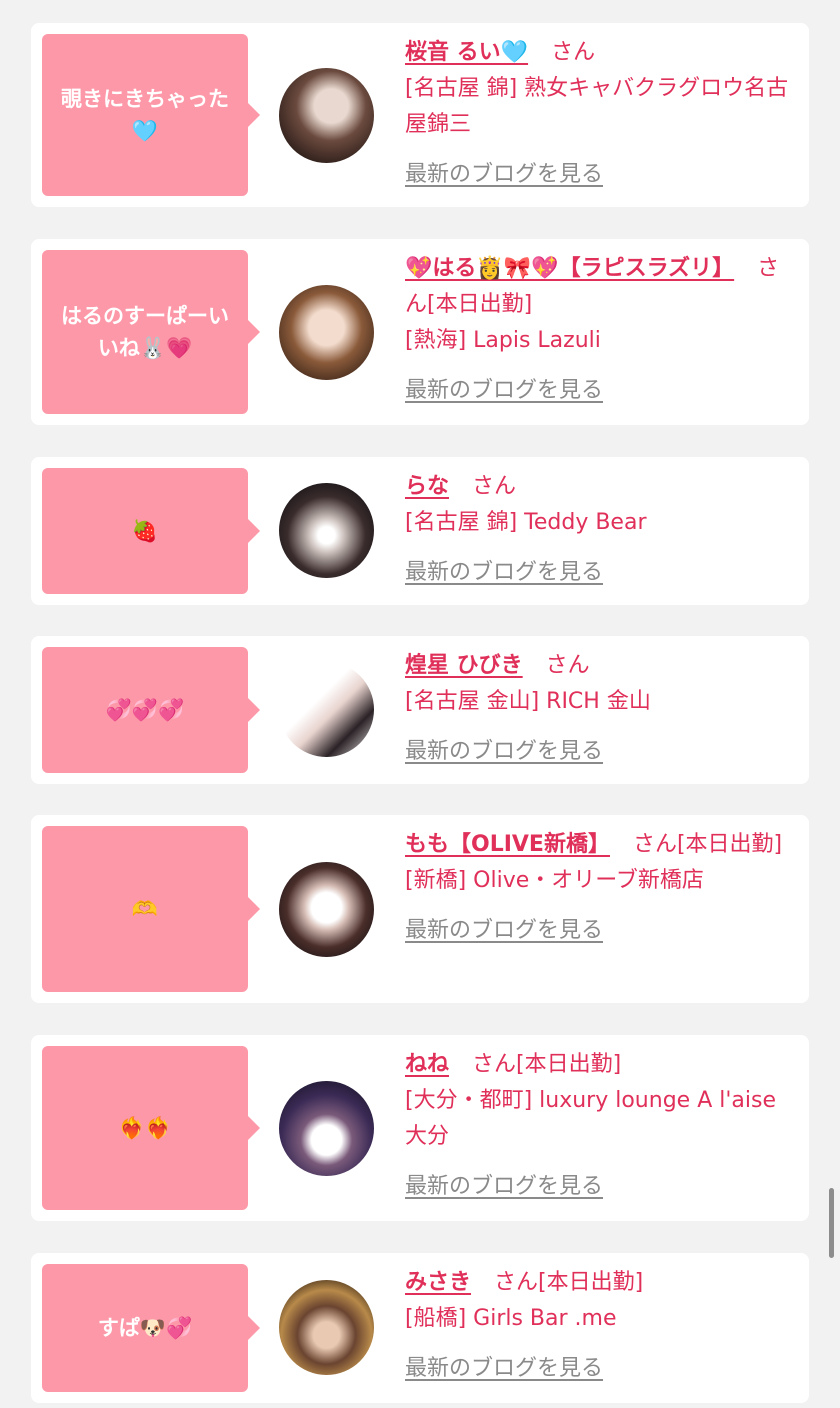 This screenshot has height=1408, width=840. Describe the element at coordinates (145, 332) in the screenshot. I see `comment-text: はるのすーぱーいいね🐰💗` at that location.